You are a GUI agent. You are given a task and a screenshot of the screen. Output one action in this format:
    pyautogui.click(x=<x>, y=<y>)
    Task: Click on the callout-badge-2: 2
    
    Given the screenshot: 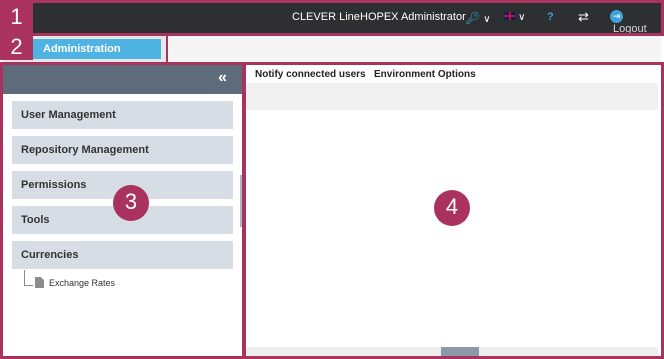 What is the action you would take?
    pyautogui.click(x=16, y=47)
    